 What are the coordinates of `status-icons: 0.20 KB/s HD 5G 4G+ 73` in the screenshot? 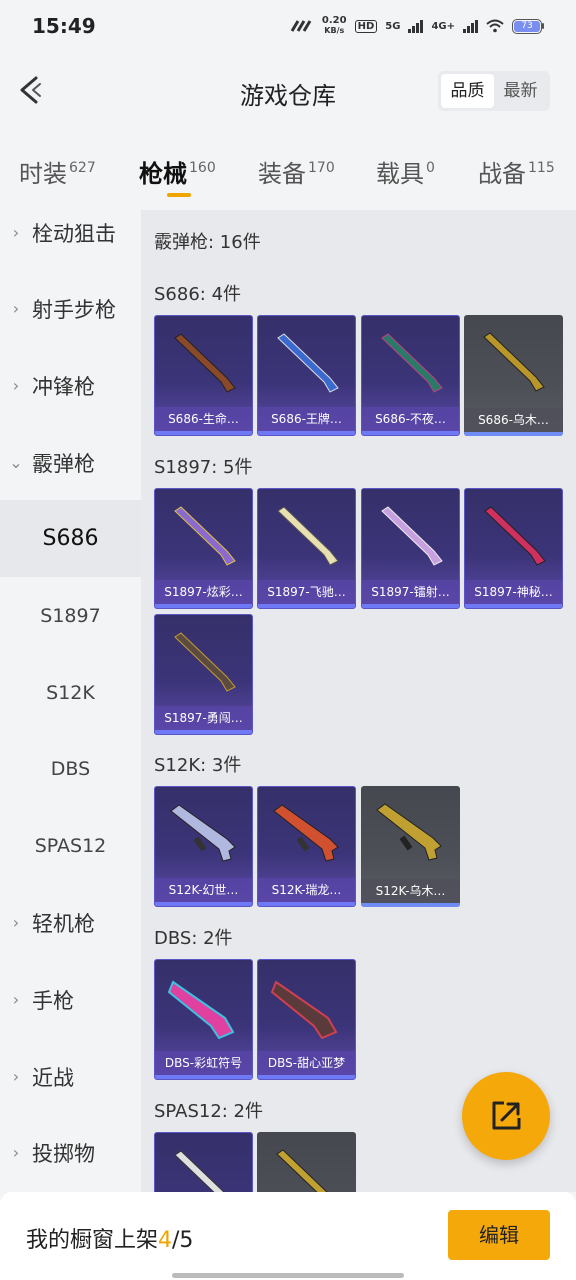 It's located at (417, 26).